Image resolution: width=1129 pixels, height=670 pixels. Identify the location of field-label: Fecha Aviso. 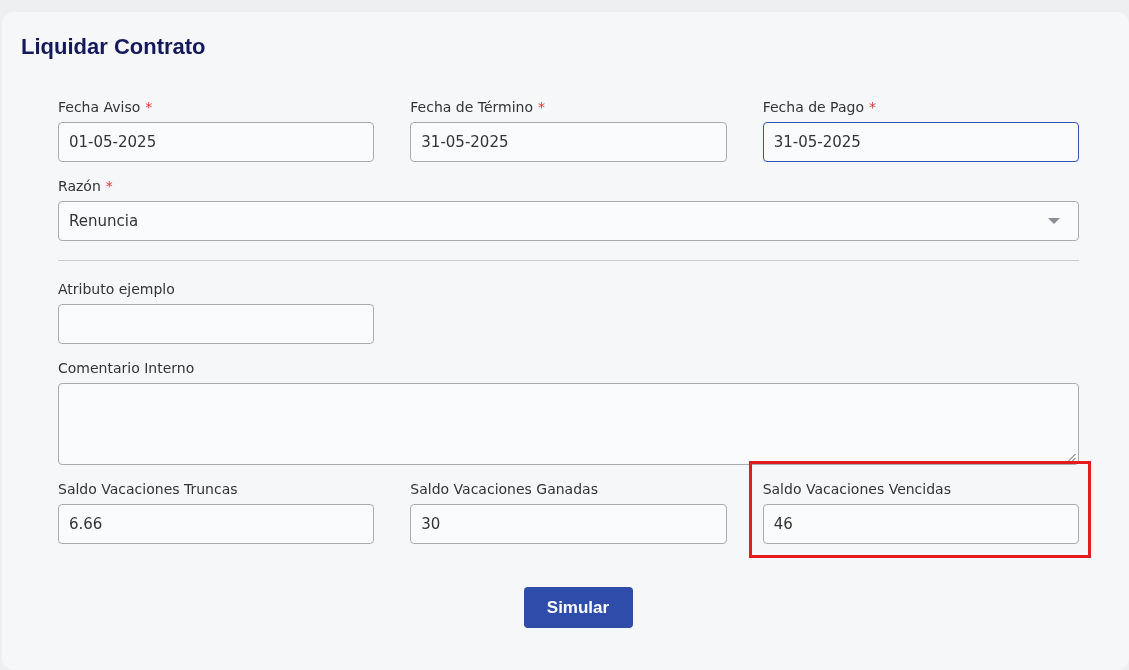
(99, 107).